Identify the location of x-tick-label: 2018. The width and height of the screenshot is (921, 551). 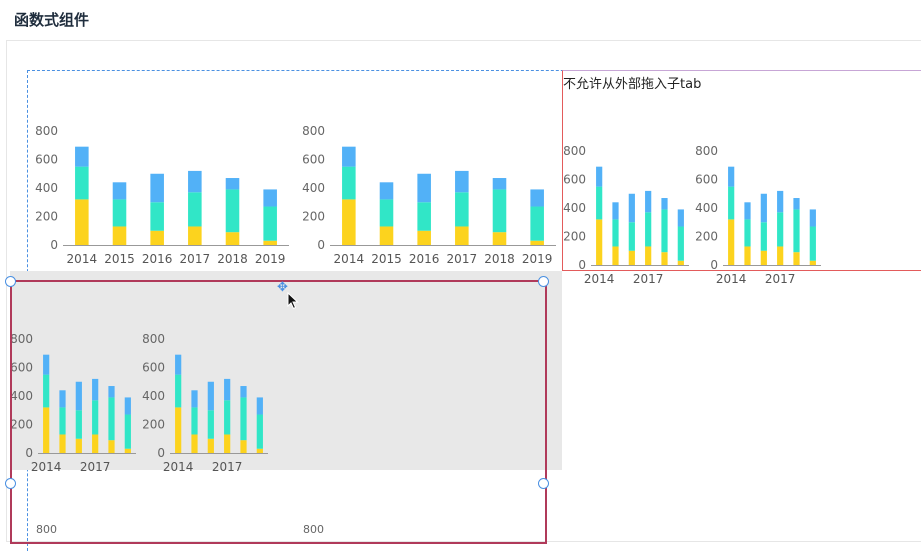
(232, 259).